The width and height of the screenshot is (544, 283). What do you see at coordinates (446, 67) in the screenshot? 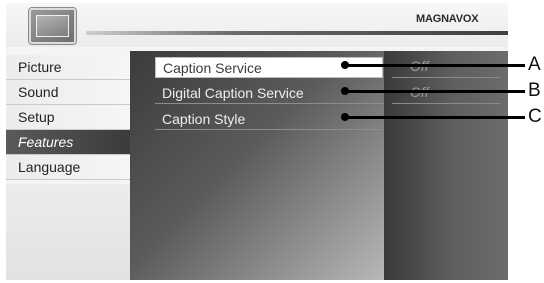
I see `value-caption-service: Off` at bounding box center [446, 67].